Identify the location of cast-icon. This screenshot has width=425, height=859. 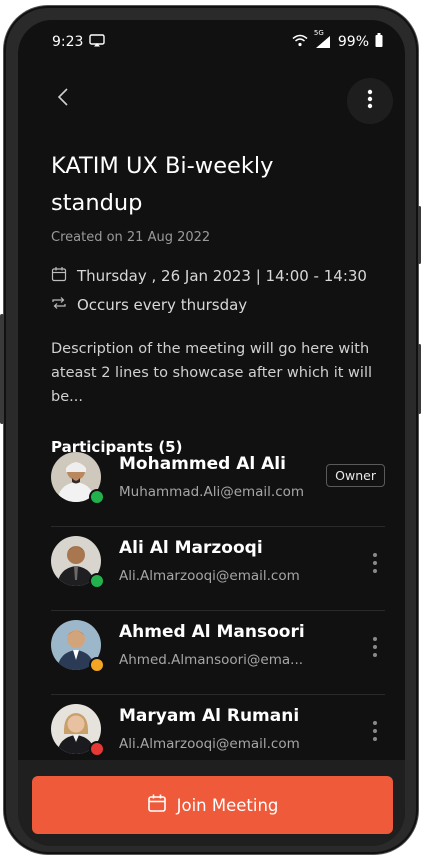
(97, 42).